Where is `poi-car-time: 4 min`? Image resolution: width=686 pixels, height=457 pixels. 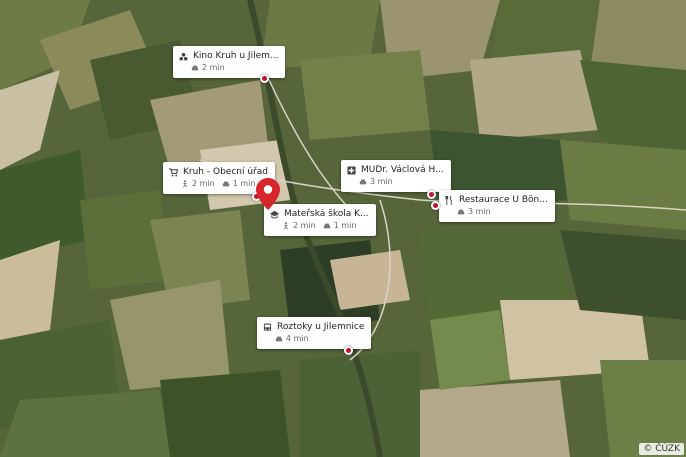 poi-car-time: 4 min is located at coordinates (297, 338).